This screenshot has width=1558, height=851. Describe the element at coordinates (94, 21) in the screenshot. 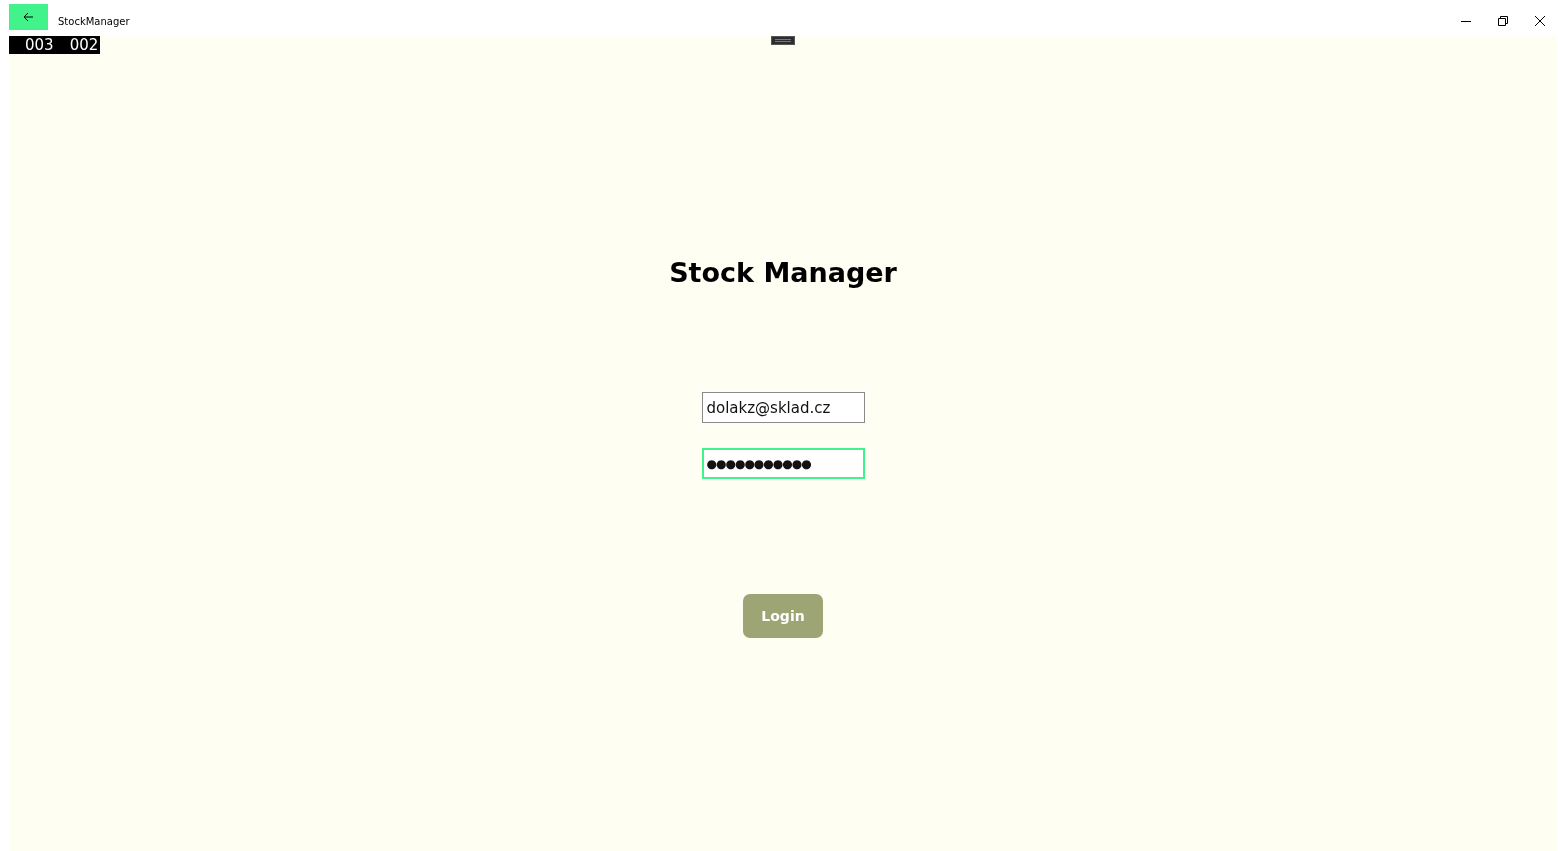

I see `window-title: StockManager` at that location.